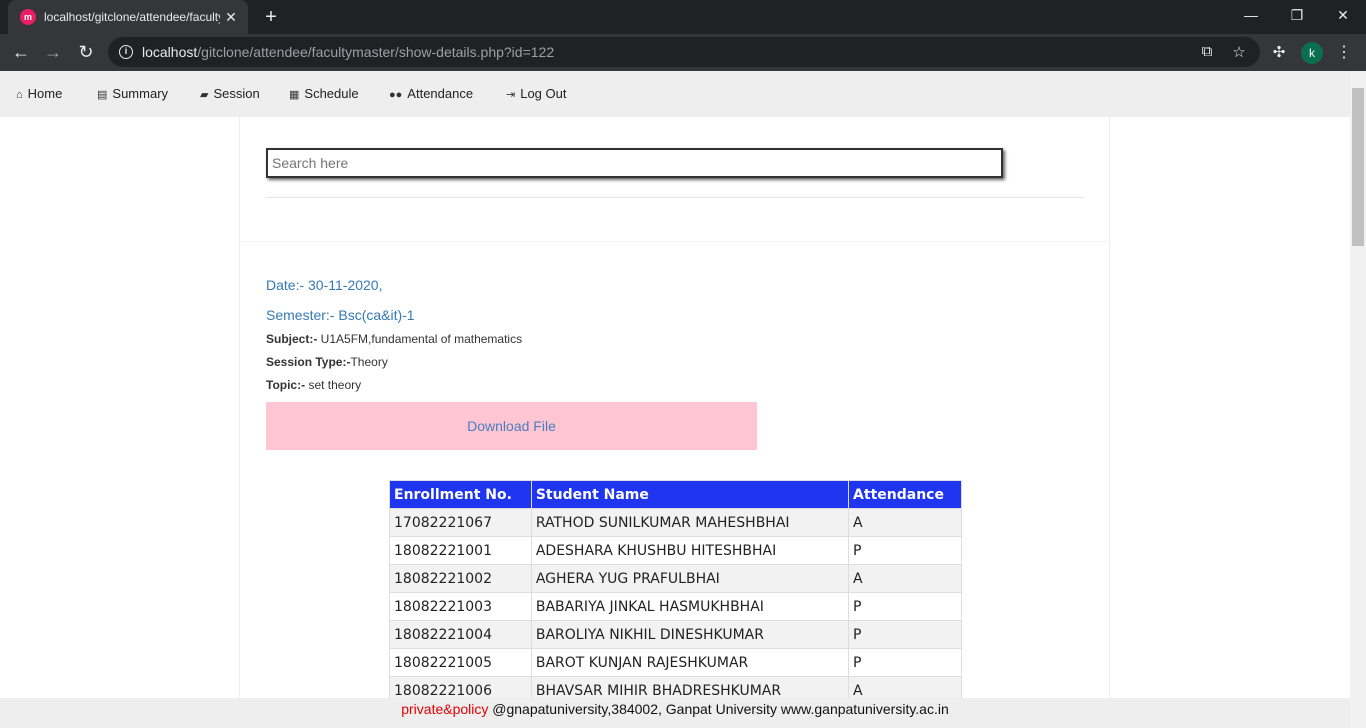 The height and width of the screenshot is (728, 1366). I want to click on session-type-value: Theory, so click(369, 362).